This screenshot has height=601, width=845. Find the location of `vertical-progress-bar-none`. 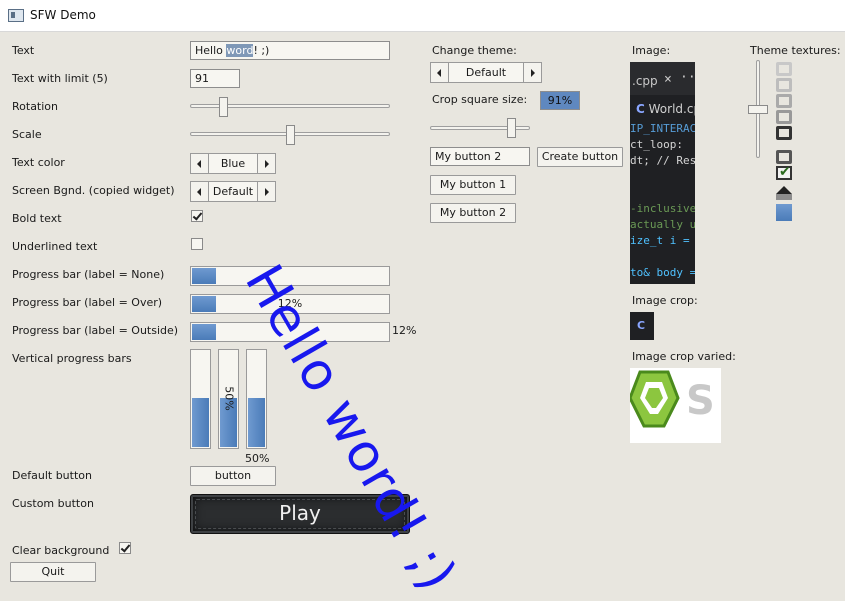

vertical-progress-bar-none is located at coordinates (200, 399).